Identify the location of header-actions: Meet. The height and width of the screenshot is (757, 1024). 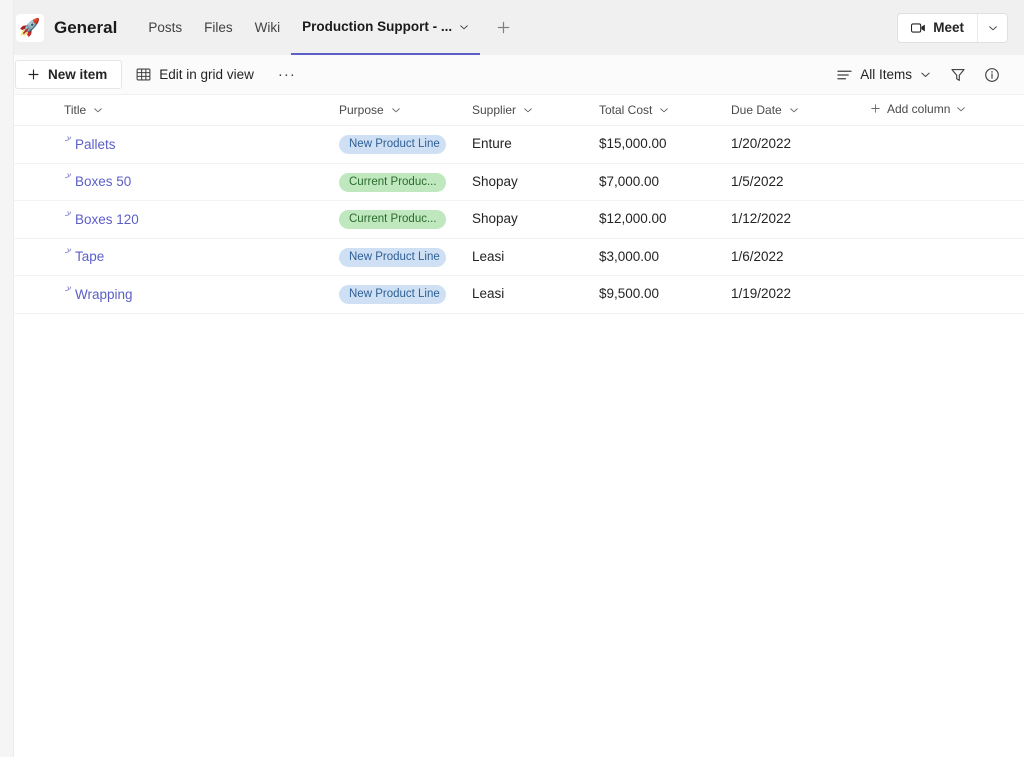
(952, 27).